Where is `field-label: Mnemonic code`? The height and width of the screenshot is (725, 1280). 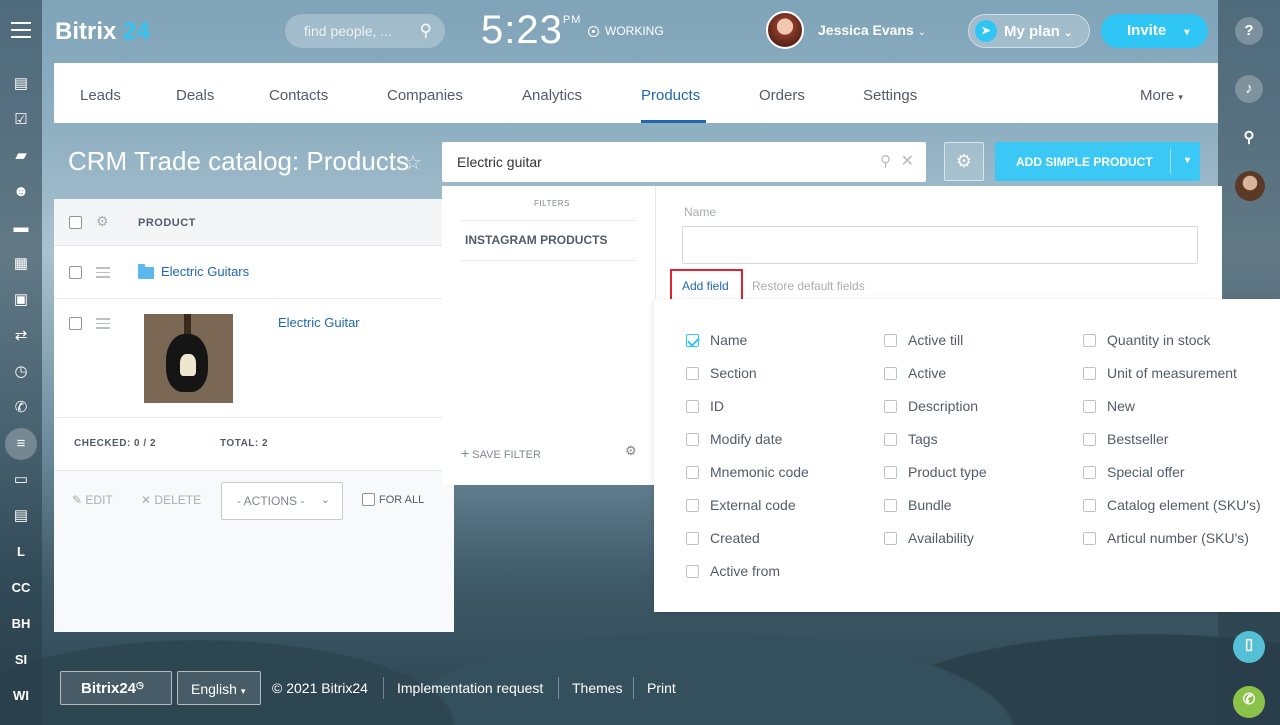
field-label: Mnemonic code is located at coordinates (759, 472).